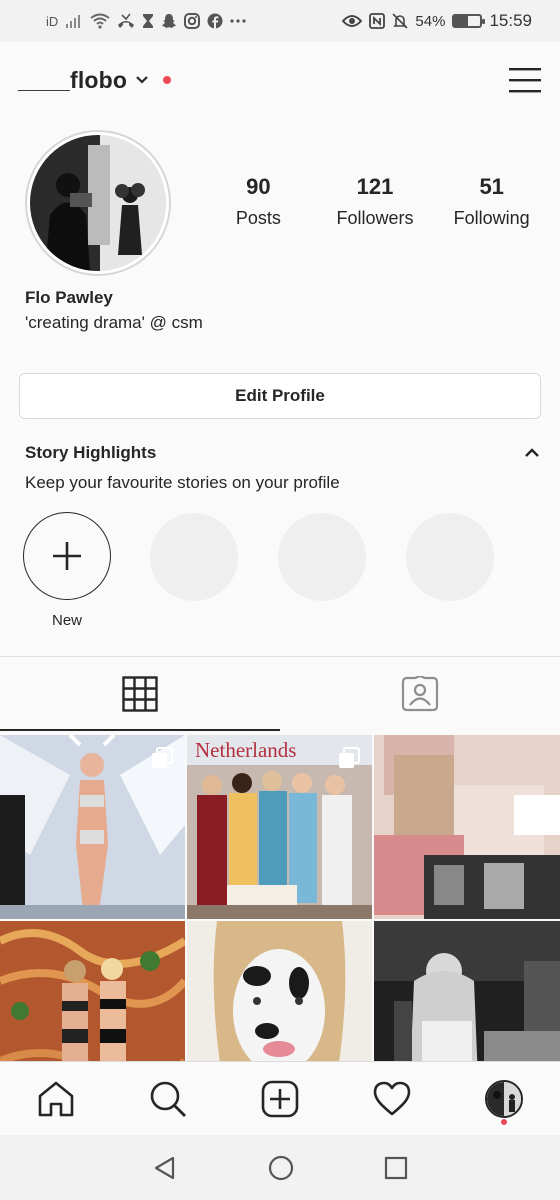  What do you see at coordinates (91, 452) in the screenshot?
I see `story-highlights-title: Story Highlights` at bounding box center [91, 452].